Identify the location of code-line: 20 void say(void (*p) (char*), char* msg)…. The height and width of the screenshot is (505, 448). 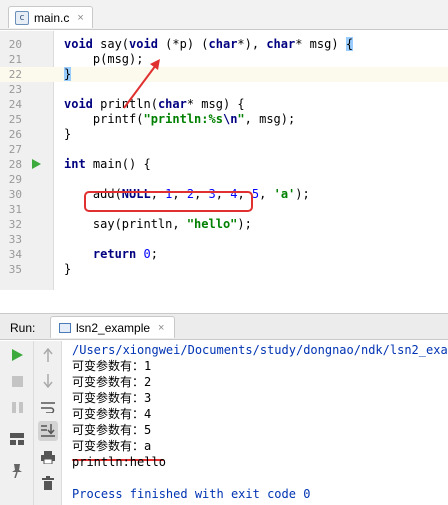
(224, 44).